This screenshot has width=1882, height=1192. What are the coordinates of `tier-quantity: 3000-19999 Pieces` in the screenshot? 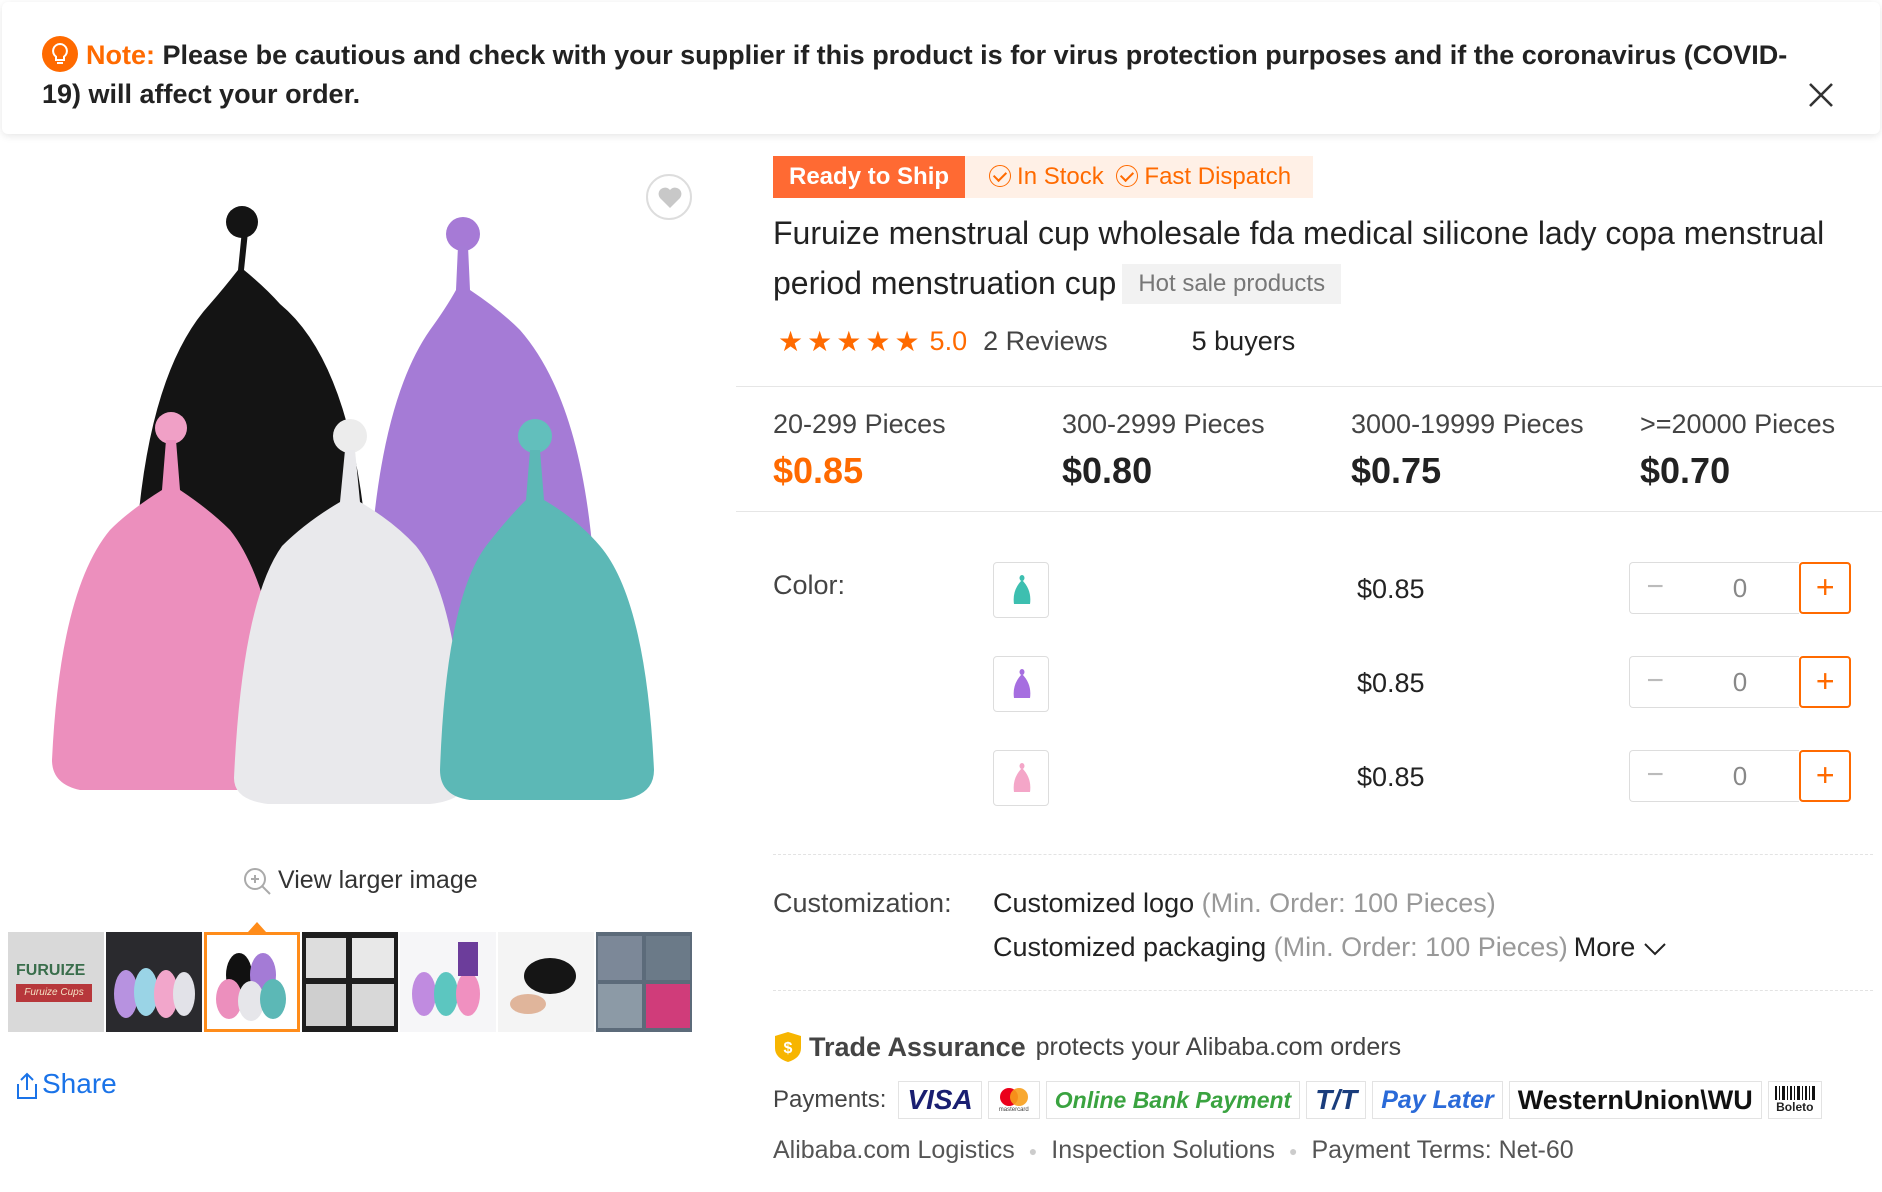 It's located at (1467, 424).